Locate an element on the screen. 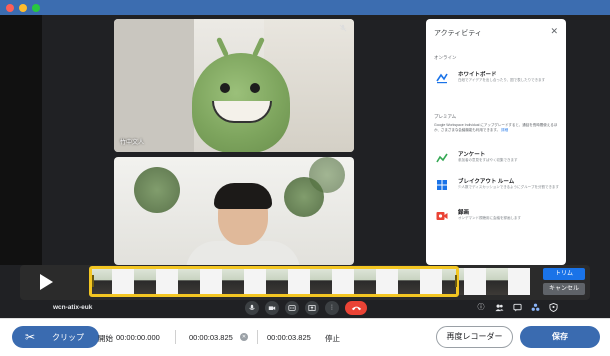 This screenshot has height=356, width=610. activity-item-poll: アンケート 参加者の意見をすばやく収集できます is located at coordinates (497, 161).